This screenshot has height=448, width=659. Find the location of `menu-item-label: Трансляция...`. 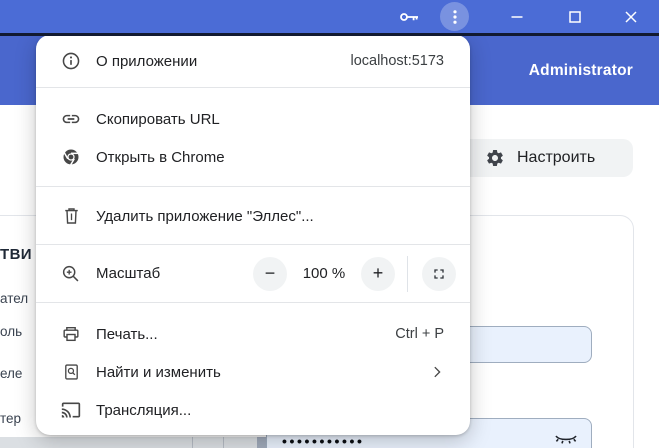

menu-item-label: Трансляция... is located at coordinates (144, 410).